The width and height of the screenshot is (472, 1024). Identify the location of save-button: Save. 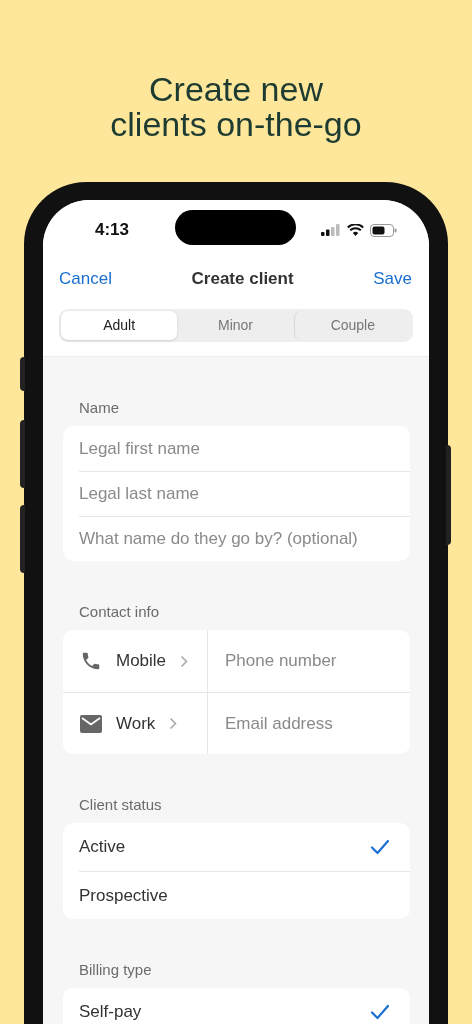
(392, 279).